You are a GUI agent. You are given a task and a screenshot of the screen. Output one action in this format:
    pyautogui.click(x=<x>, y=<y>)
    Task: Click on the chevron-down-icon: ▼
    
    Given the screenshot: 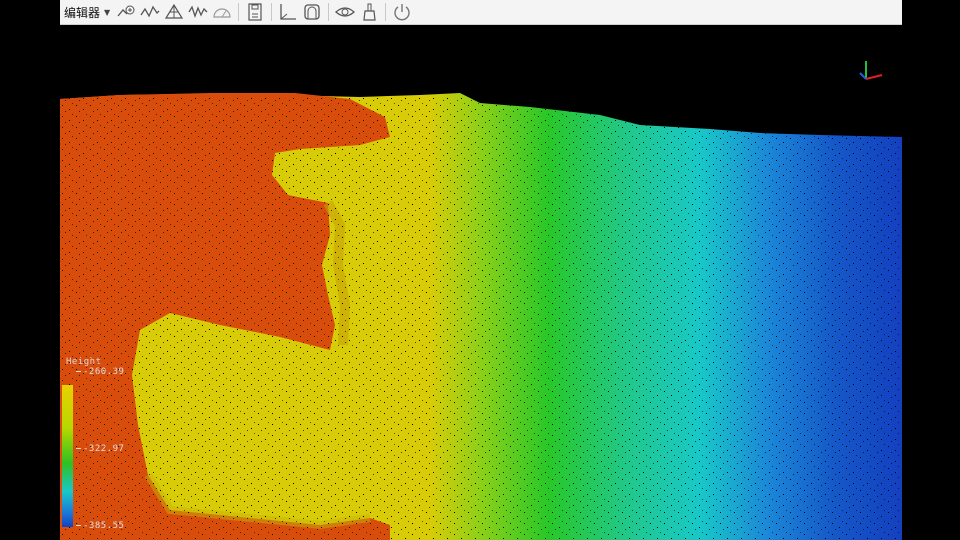 What is the action you would take?
    pyautogui.click(x=107, y=12)
    